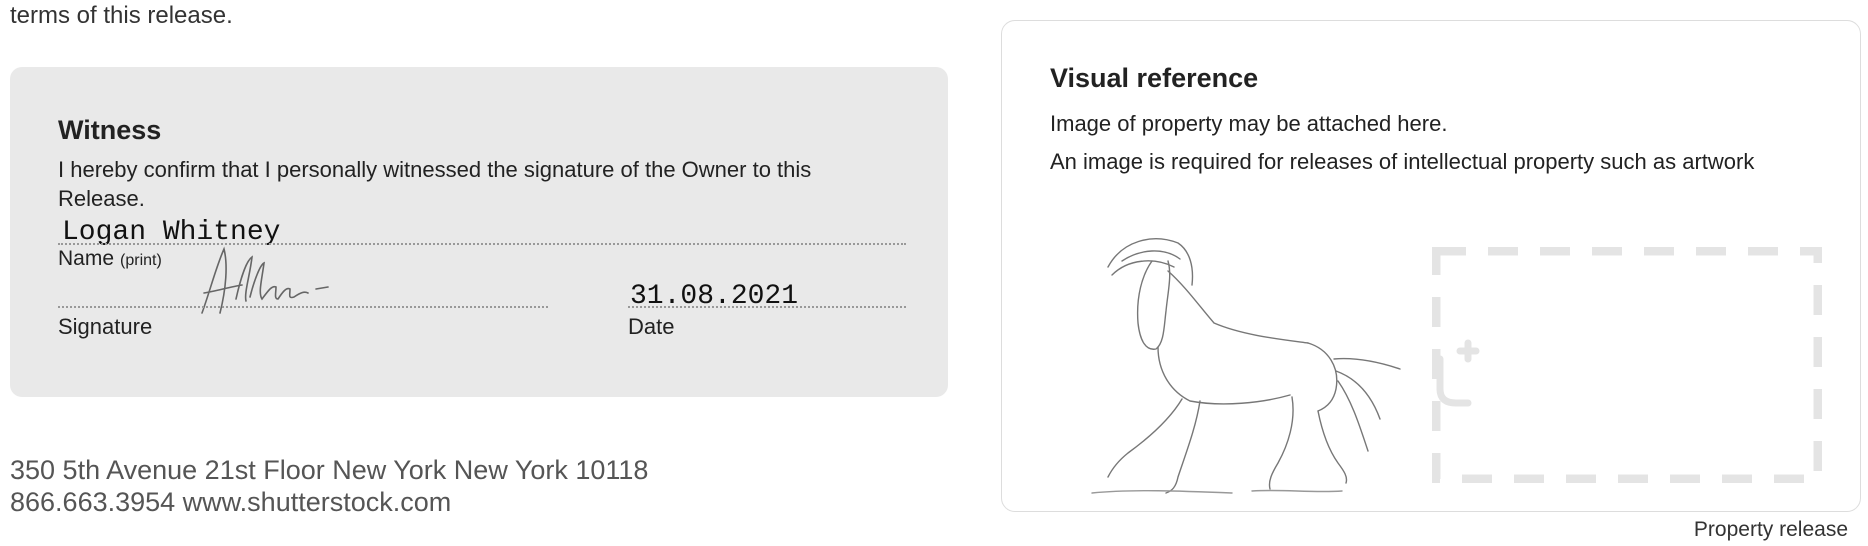  Describe the element at coordinates (121, 15) in the screenshot. I see `intro-tail-text: terms of this release.` at that location.